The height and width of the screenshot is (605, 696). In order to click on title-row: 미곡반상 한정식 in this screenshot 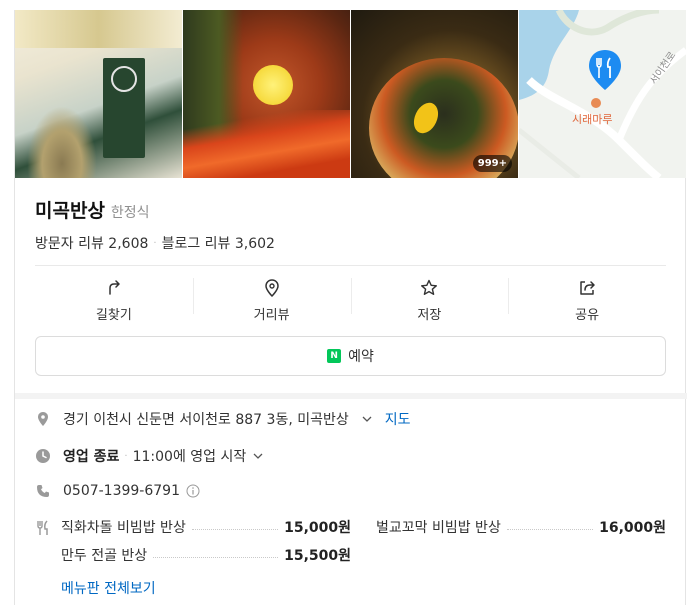, I will do `click(92, 209)`.